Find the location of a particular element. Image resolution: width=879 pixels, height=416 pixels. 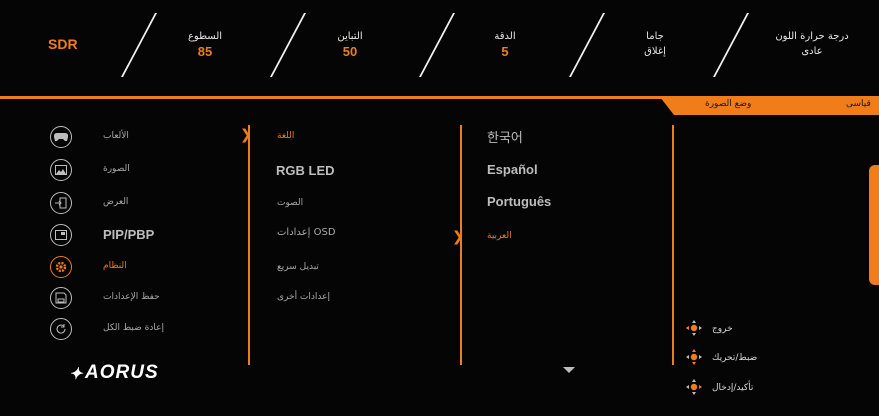

language-option-portuguese: Português is located at coordinates (519, 201).